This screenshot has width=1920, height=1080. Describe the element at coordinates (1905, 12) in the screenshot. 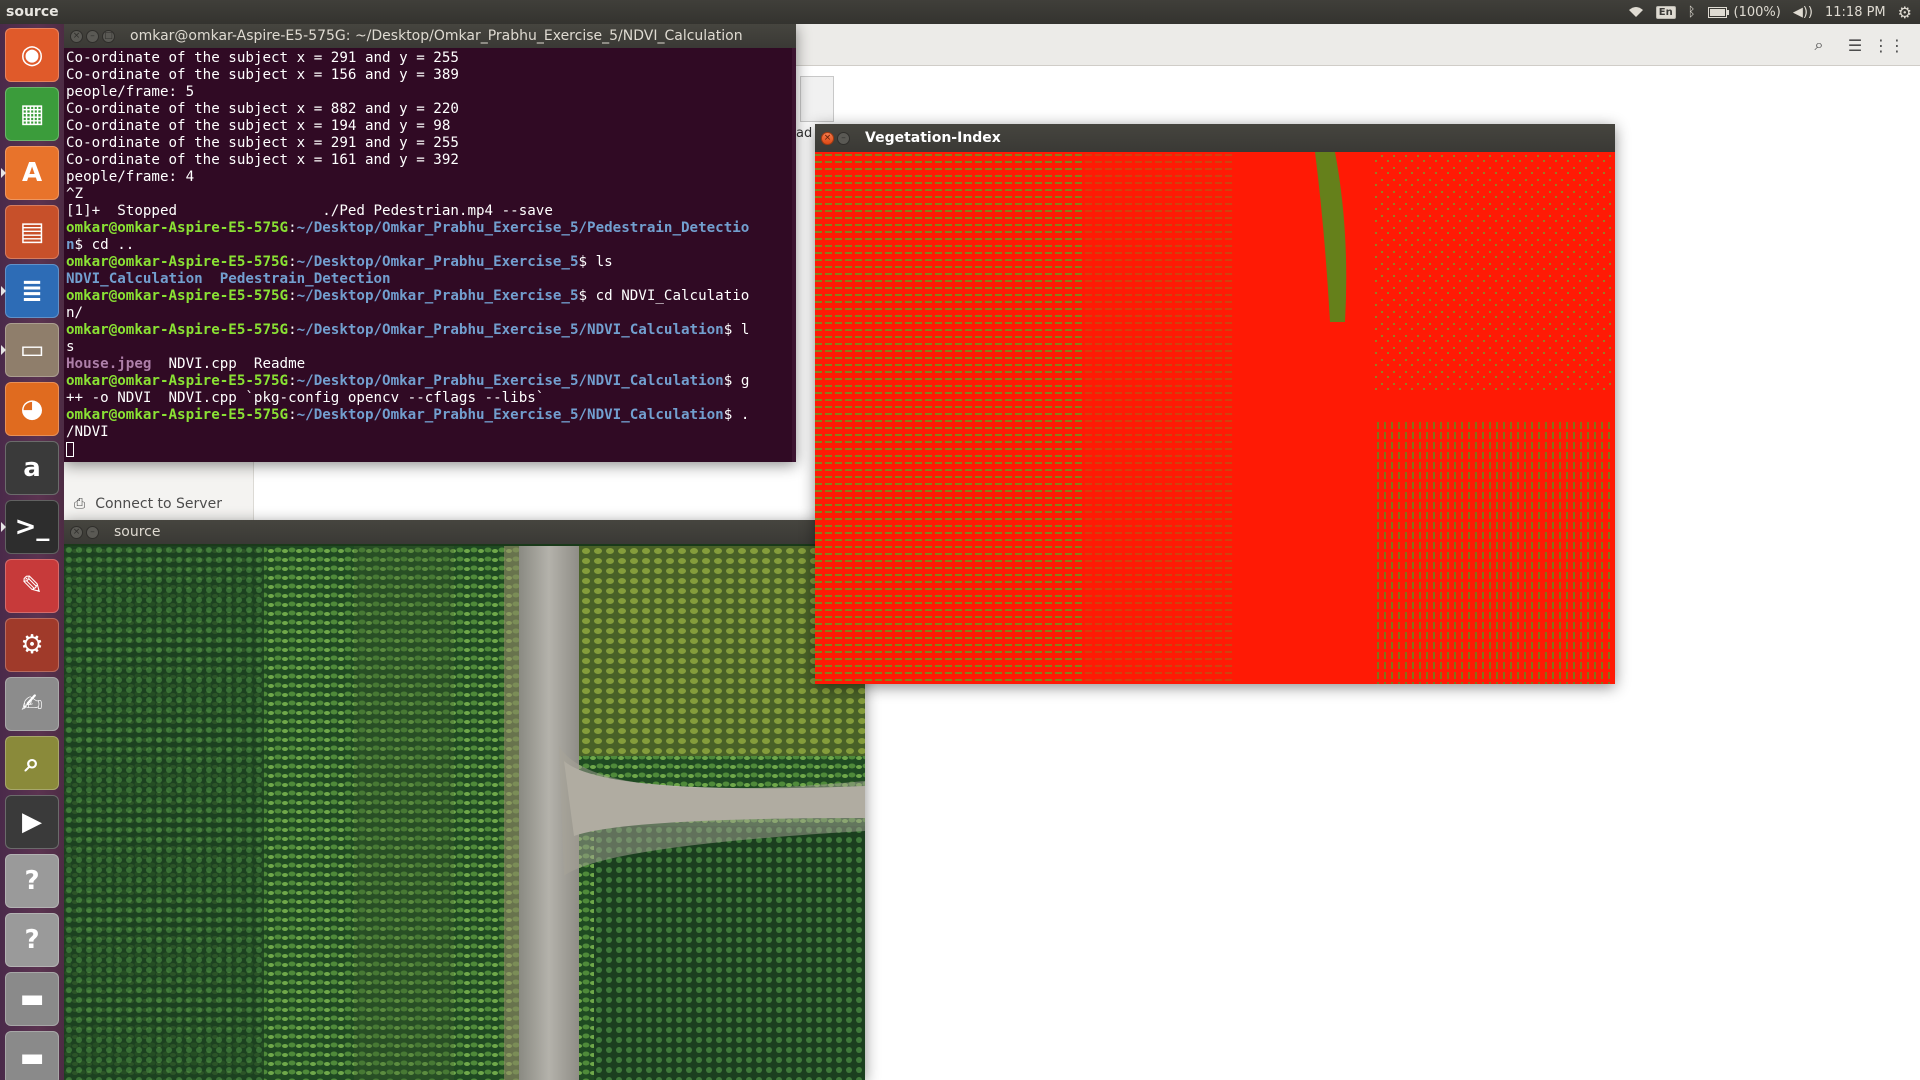

I see `settings-gear-icon: ⚙` at that location.